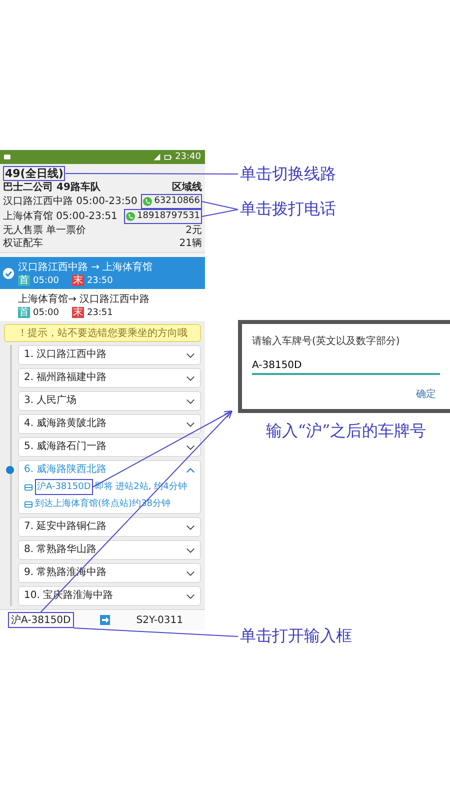 This screenshot has width=450, height=800. What do you see at coordinates (346, 431) in the screenshot?
I see `callout-label: 输入“沪”之后的车牌号` at bounding box center [346, 431].